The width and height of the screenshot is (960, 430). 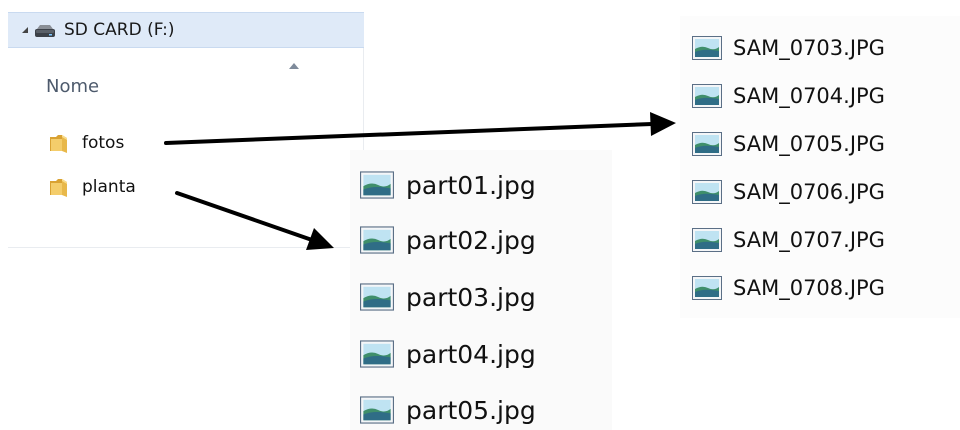 I want to click on file-item: SAM_0707.JPG, so click(x=788, y=240).